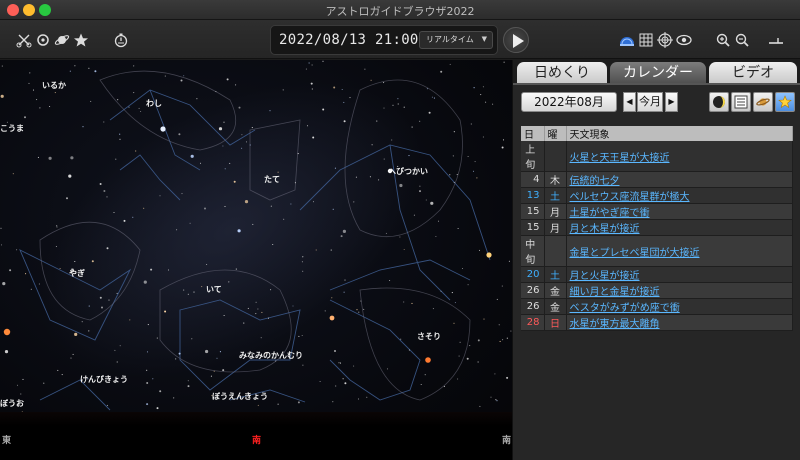 This screenshot has width=800, height=460. I want to click on event-link: 土星がやぎ座で衝, so click(610, 213).